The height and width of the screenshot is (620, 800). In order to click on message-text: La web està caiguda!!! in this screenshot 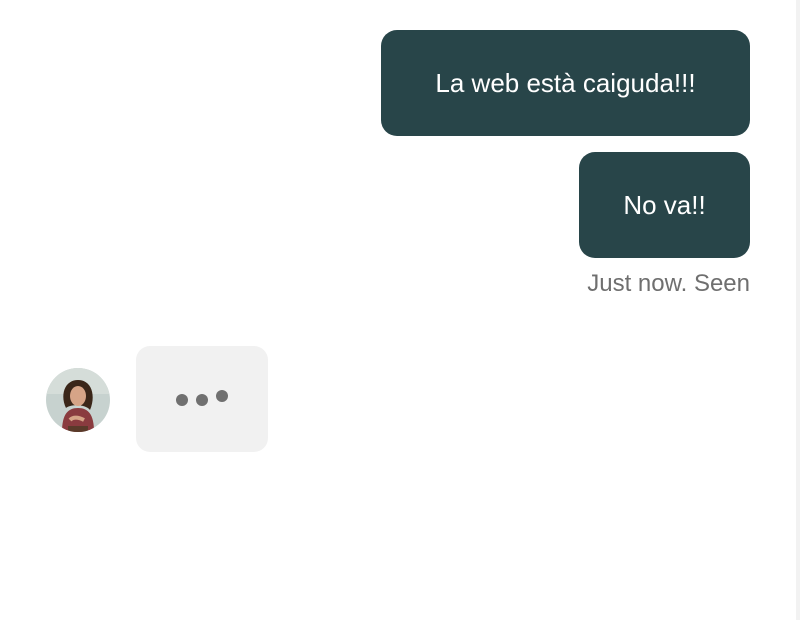, I will do `click(565, 82)`.